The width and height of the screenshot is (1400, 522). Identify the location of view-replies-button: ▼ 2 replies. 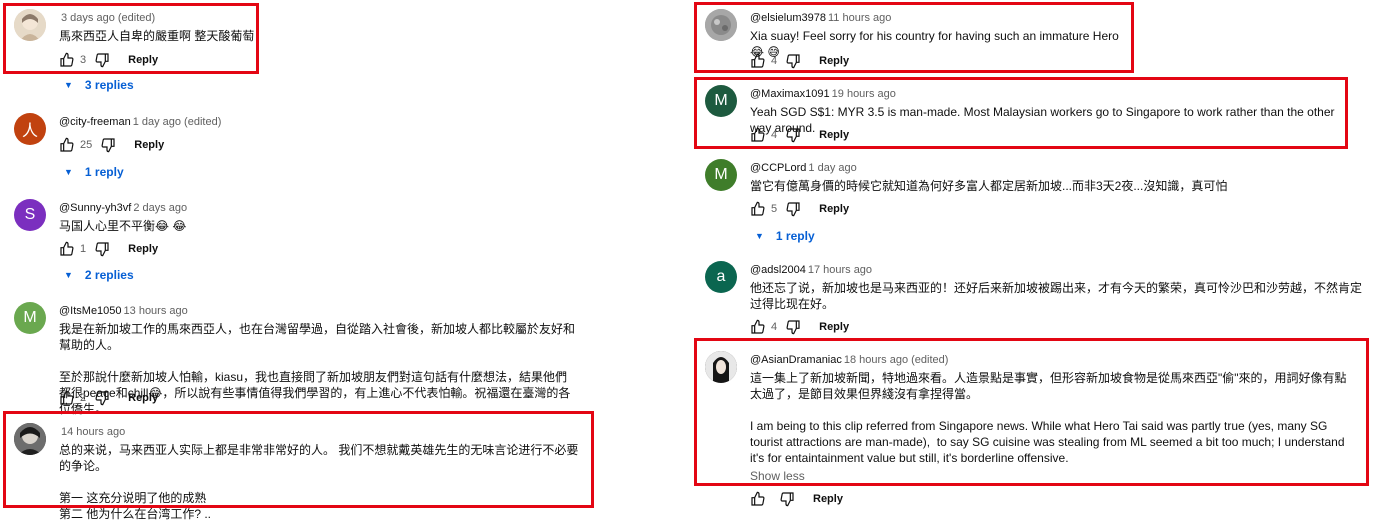
(99, 275).